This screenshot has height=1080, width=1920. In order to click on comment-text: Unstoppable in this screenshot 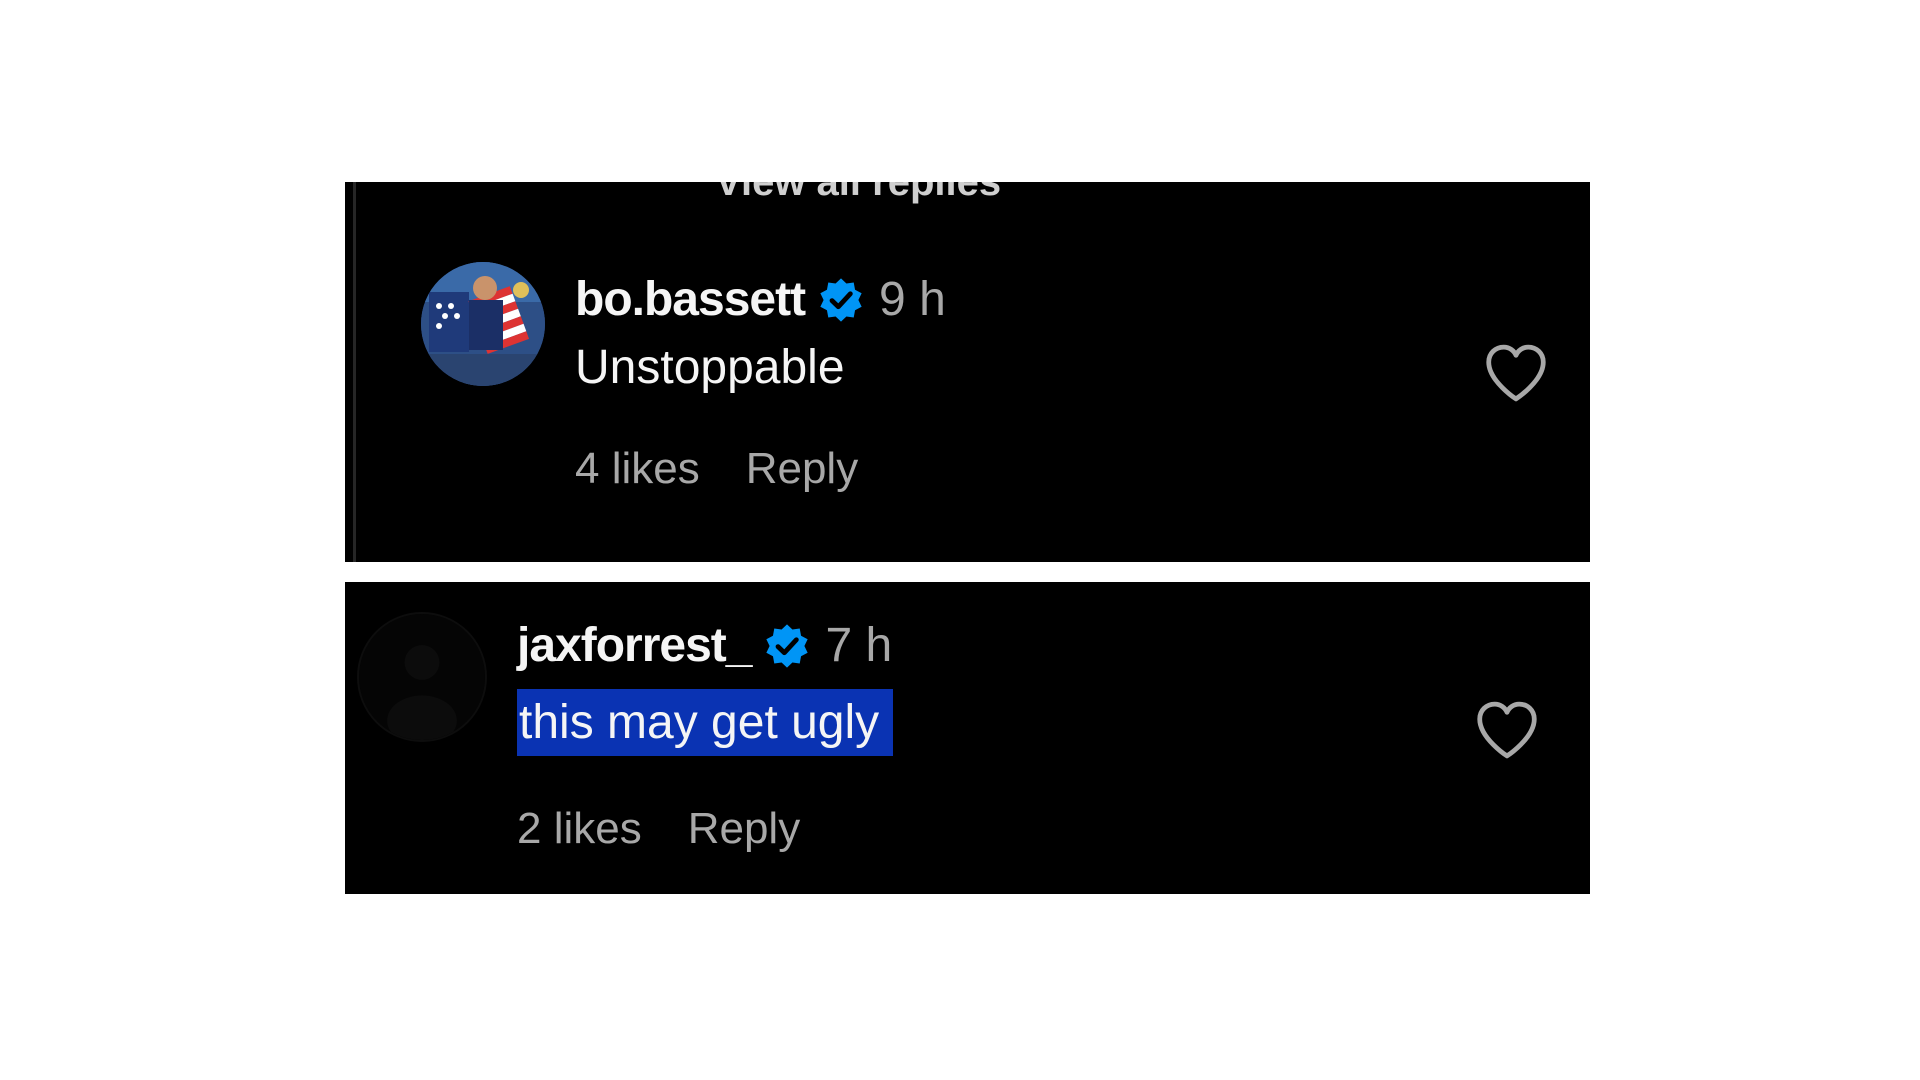, I will do `click(710, 367)`.